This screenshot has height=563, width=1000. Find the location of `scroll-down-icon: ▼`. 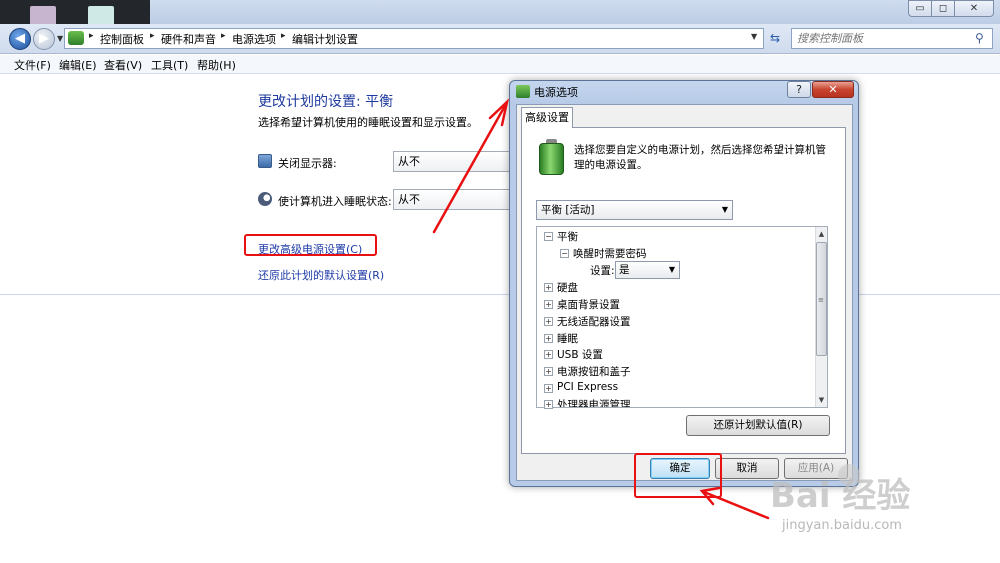

scroll-down-icon: ▼ is located at coordinates (821, 400).